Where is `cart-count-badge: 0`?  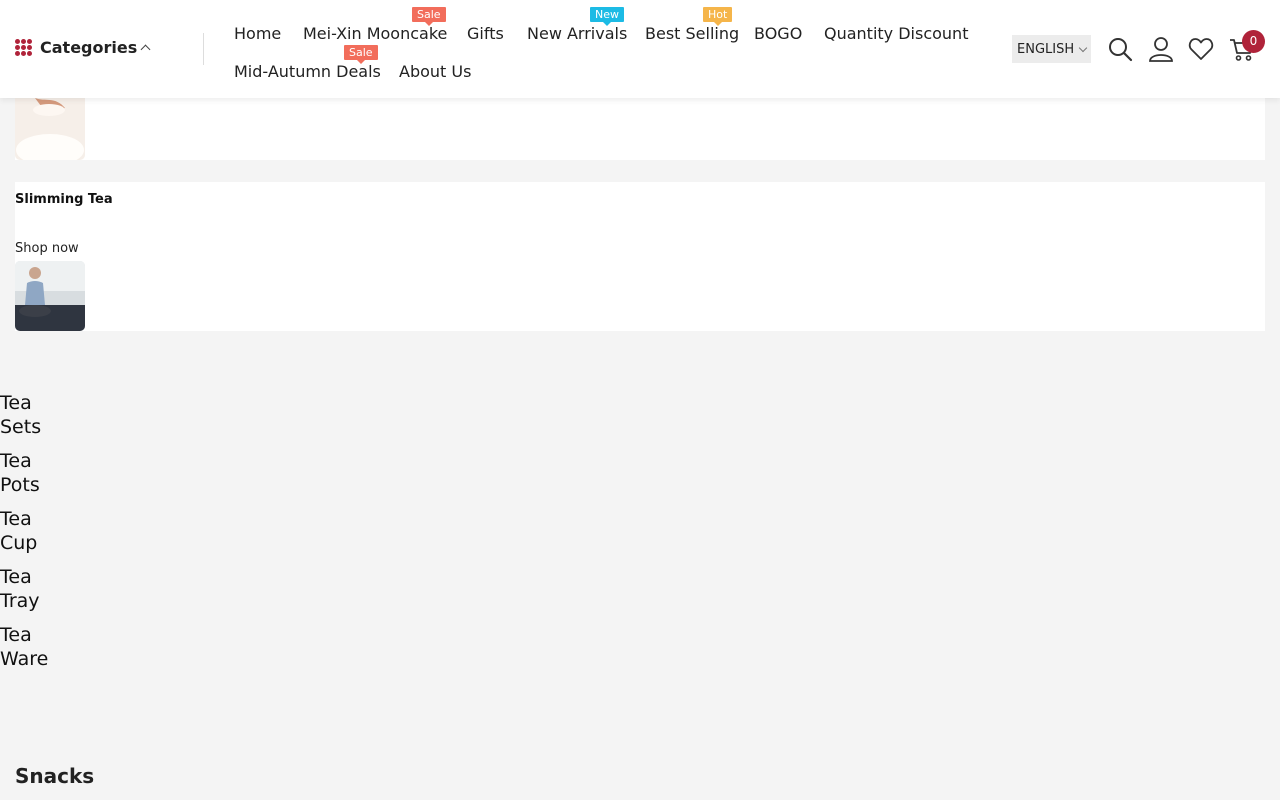
cart-count-badge: 0 is located at coordinates (1253, 41).